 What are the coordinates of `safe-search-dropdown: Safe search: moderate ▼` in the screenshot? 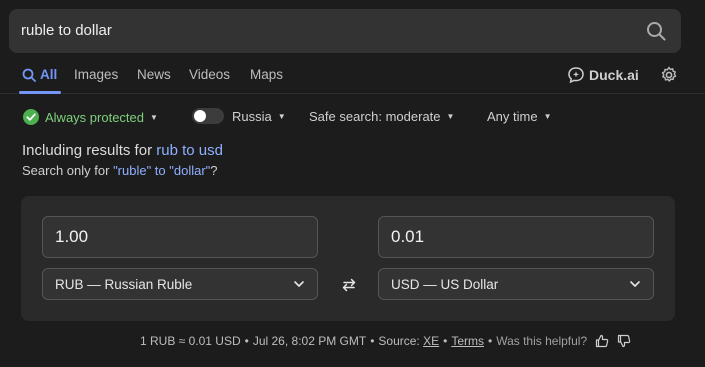 It's located at (381, 116).